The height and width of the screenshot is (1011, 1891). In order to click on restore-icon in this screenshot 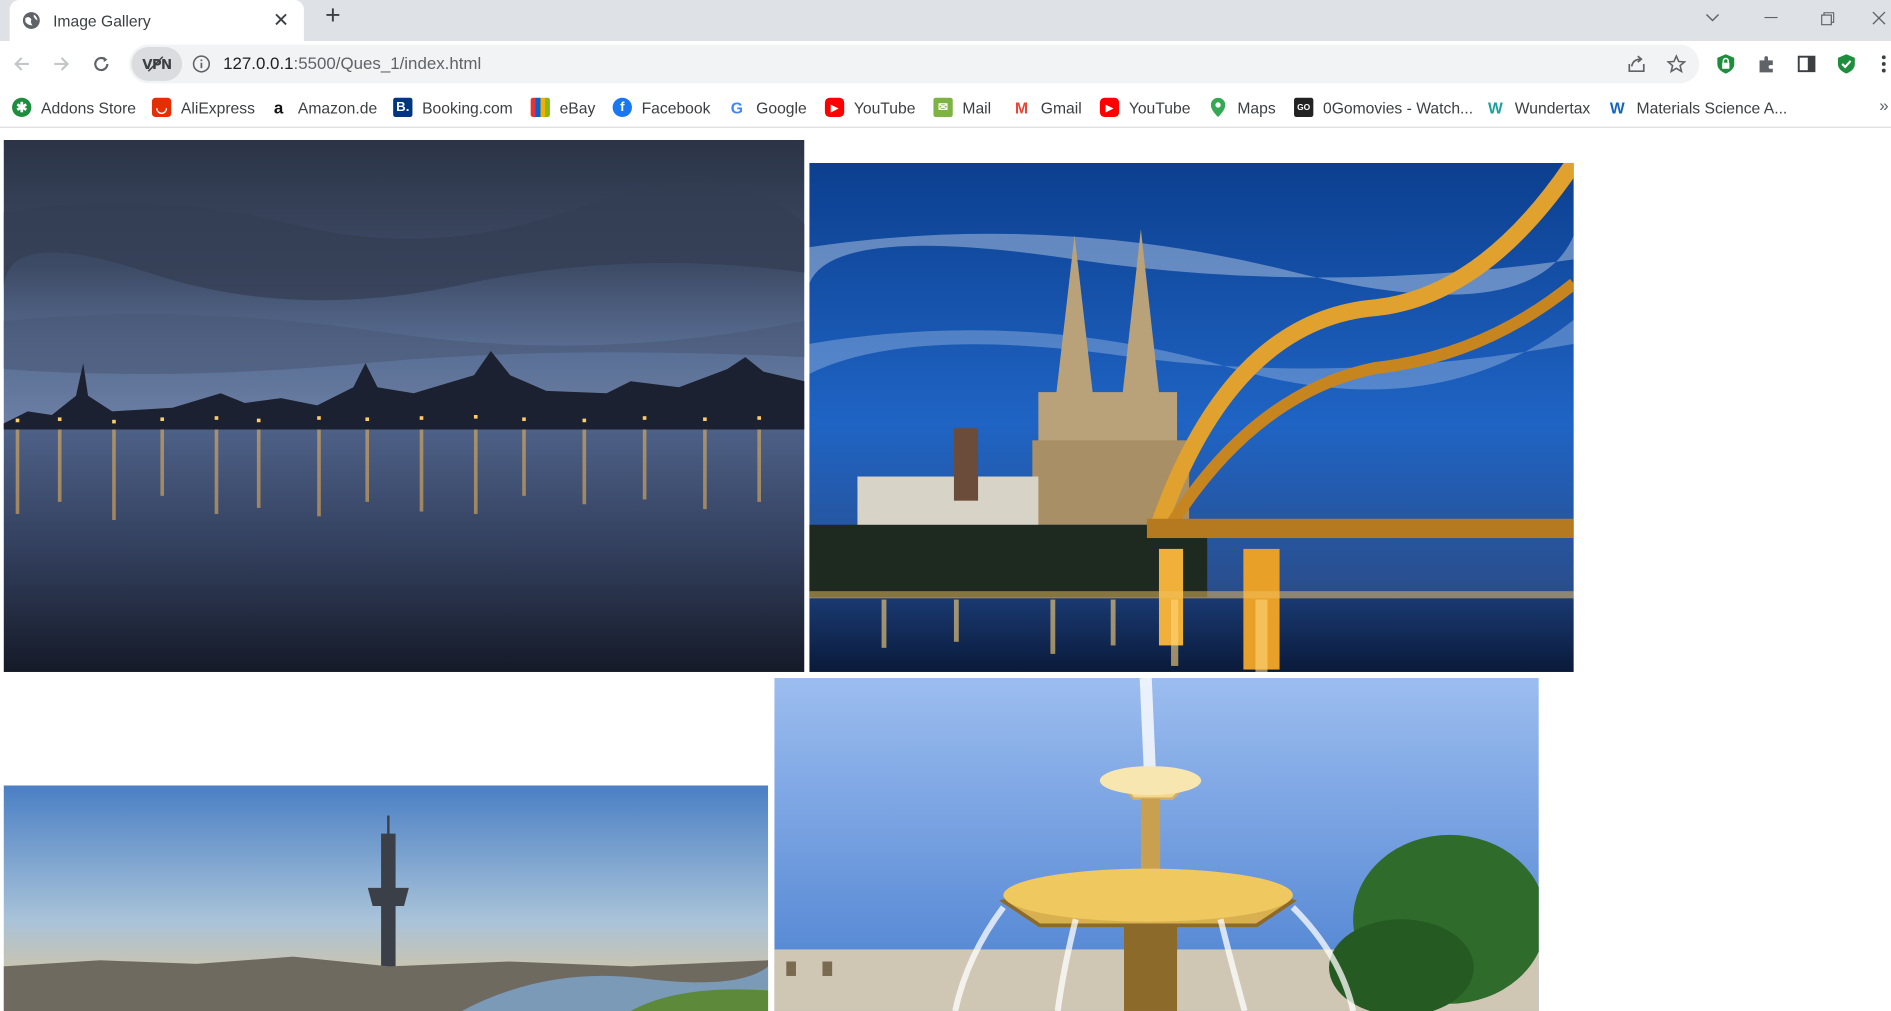, I will do `click(1826, 18)`.